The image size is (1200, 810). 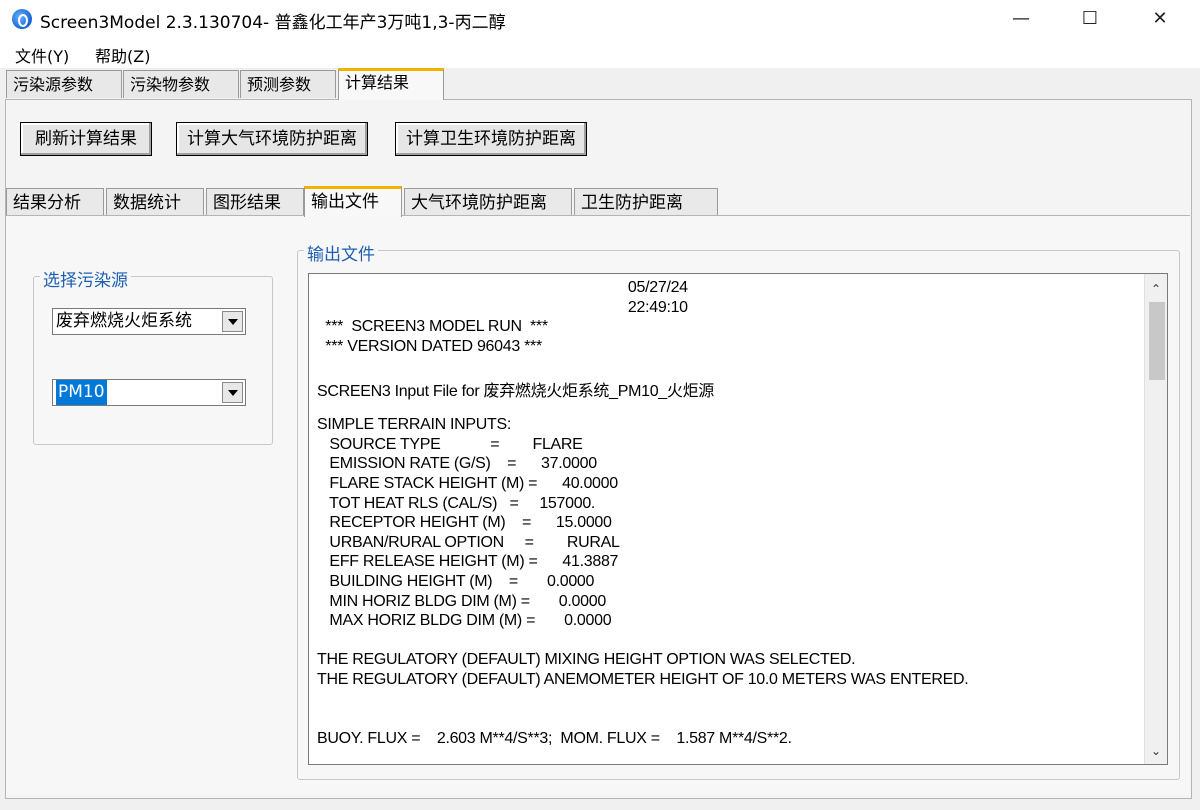 I want to click on calc-health-distance-button: 计算卫生环境防护距离, so click(x=491, y=139).